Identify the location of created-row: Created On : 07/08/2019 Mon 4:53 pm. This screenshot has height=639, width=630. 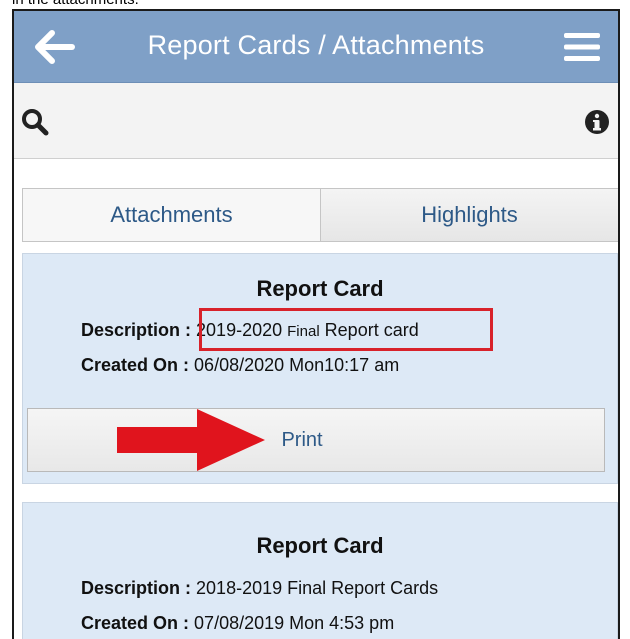
(237, 623).